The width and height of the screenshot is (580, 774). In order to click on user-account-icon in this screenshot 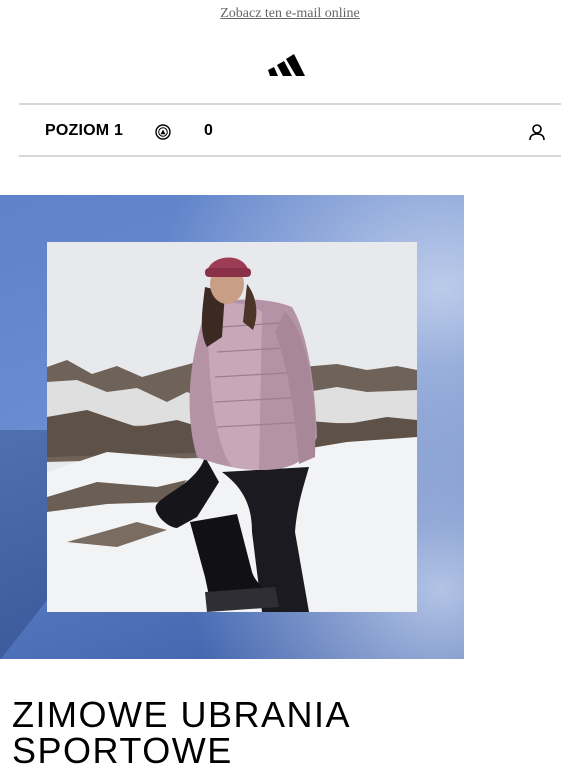, I will do `click(537, 132)`.